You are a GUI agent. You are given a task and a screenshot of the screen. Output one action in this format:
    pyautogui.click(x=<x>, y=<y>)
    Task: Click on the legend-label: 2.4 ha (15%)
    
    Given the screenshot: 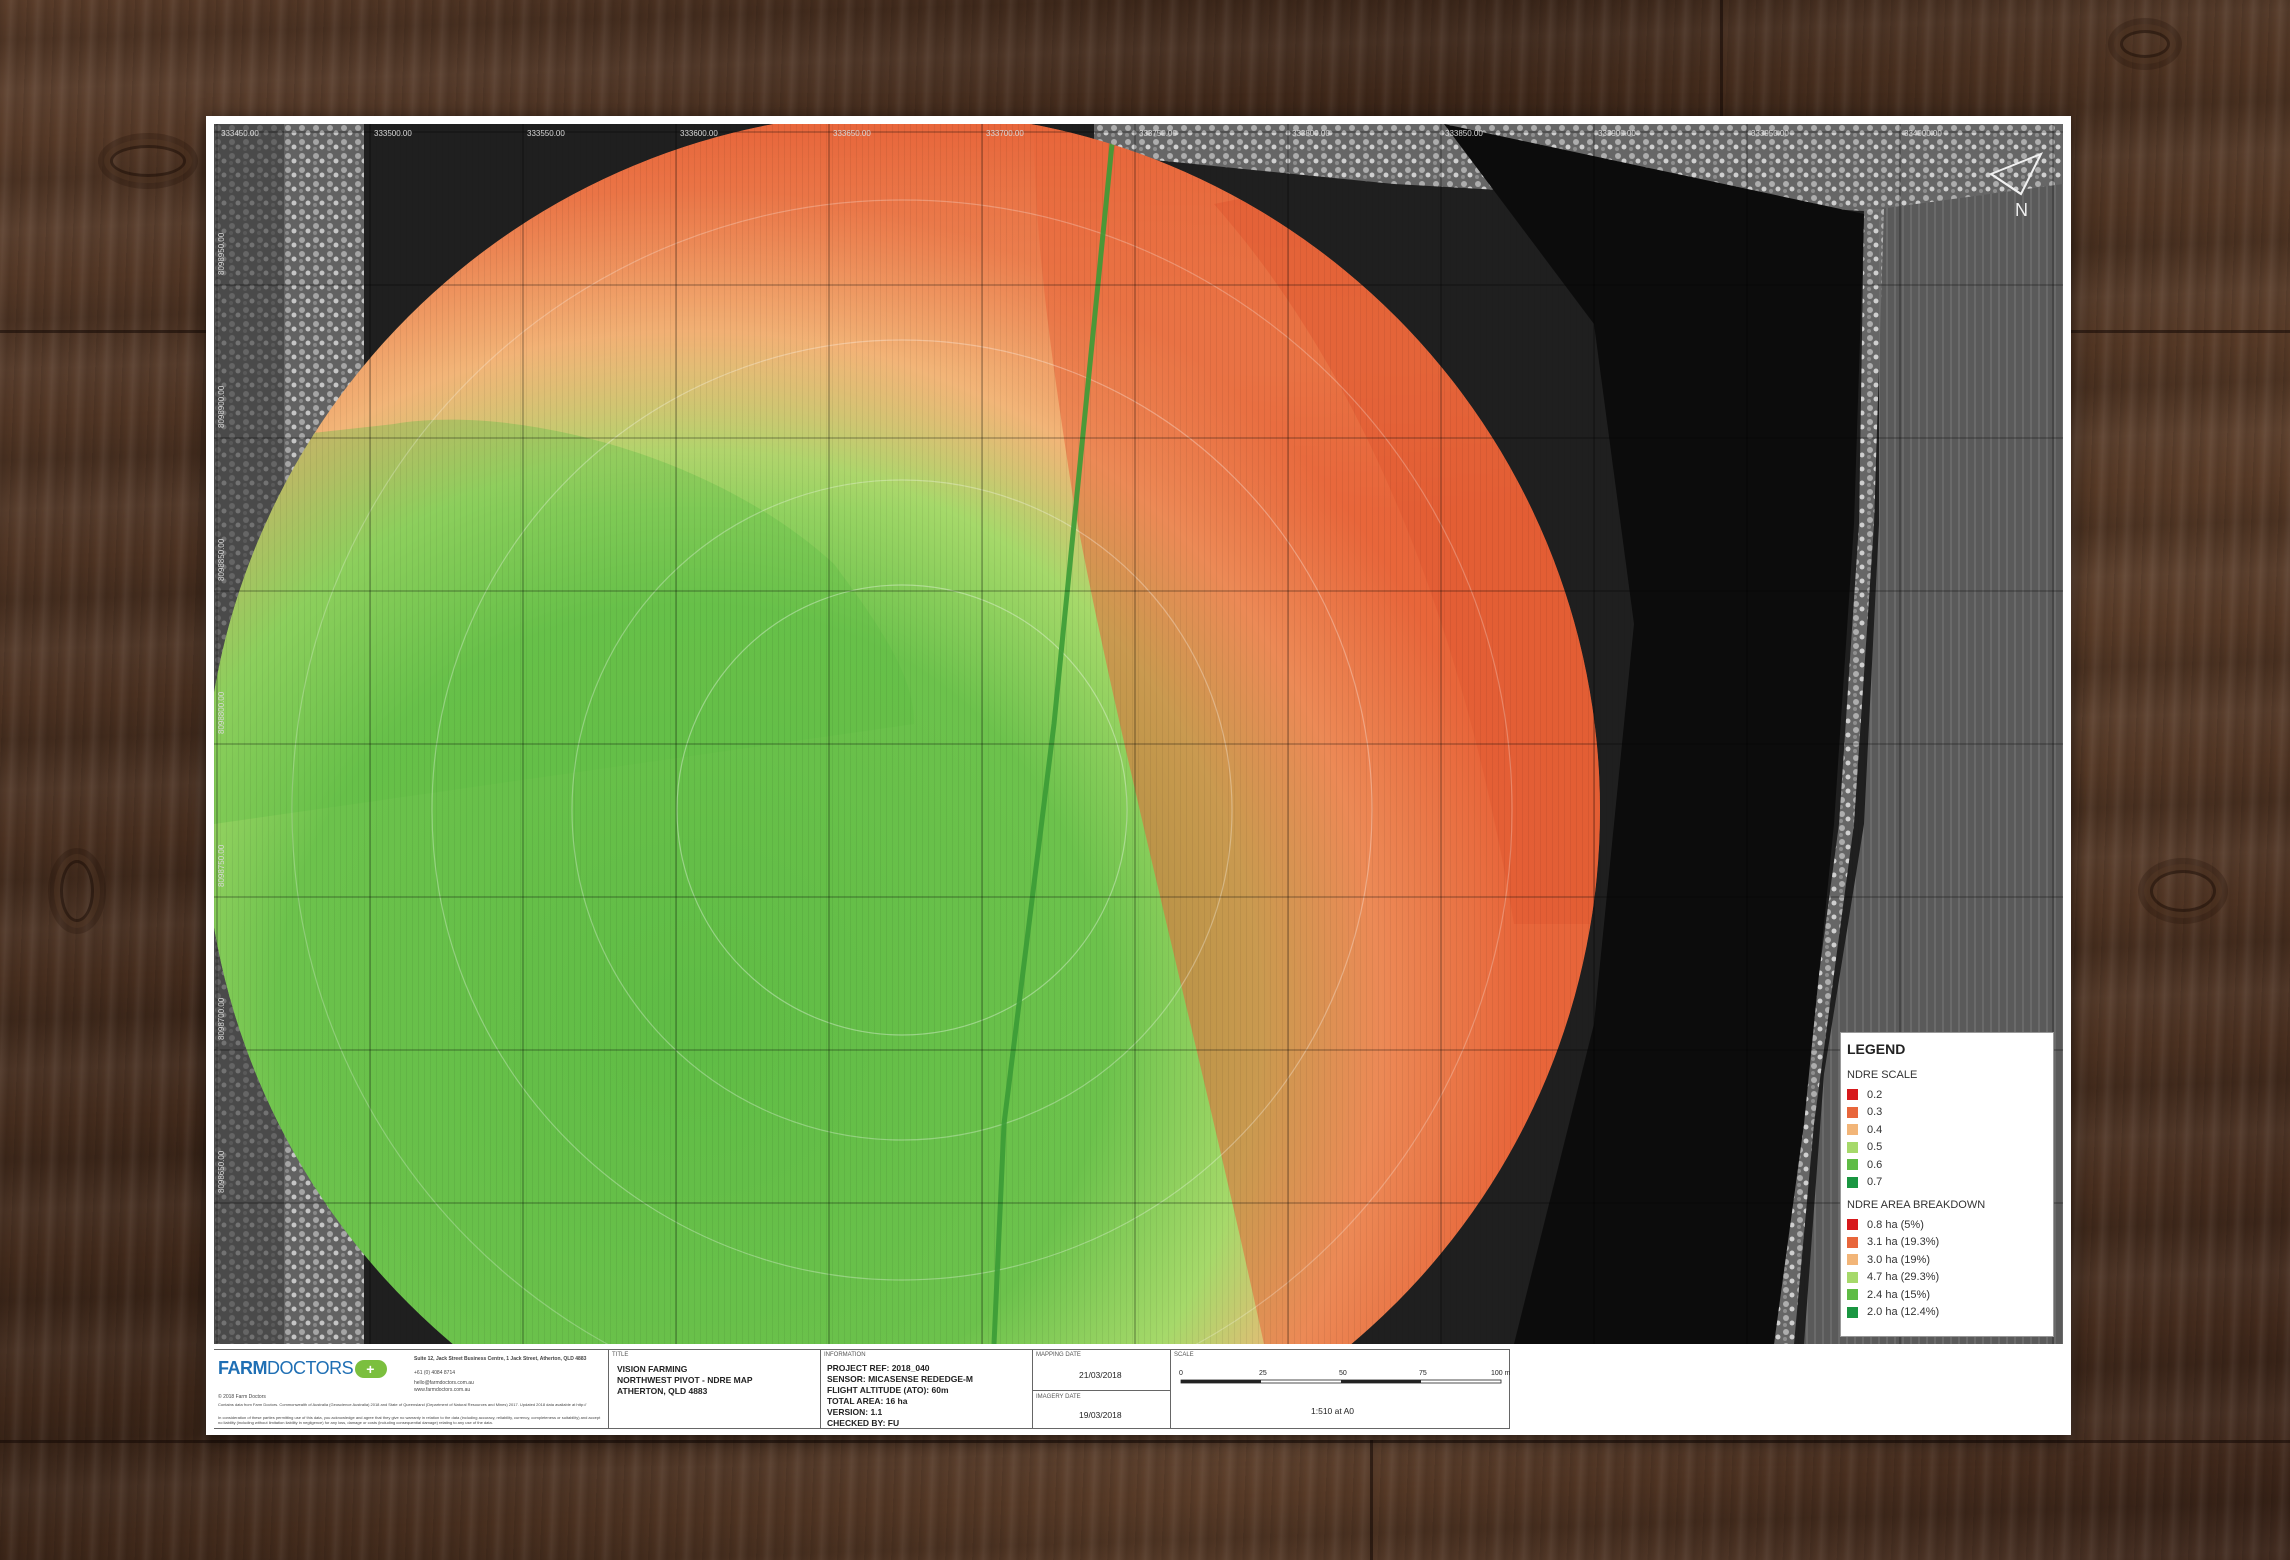 What is the action you would take?
    pyautogui.click(x=1898, y=1294)
    